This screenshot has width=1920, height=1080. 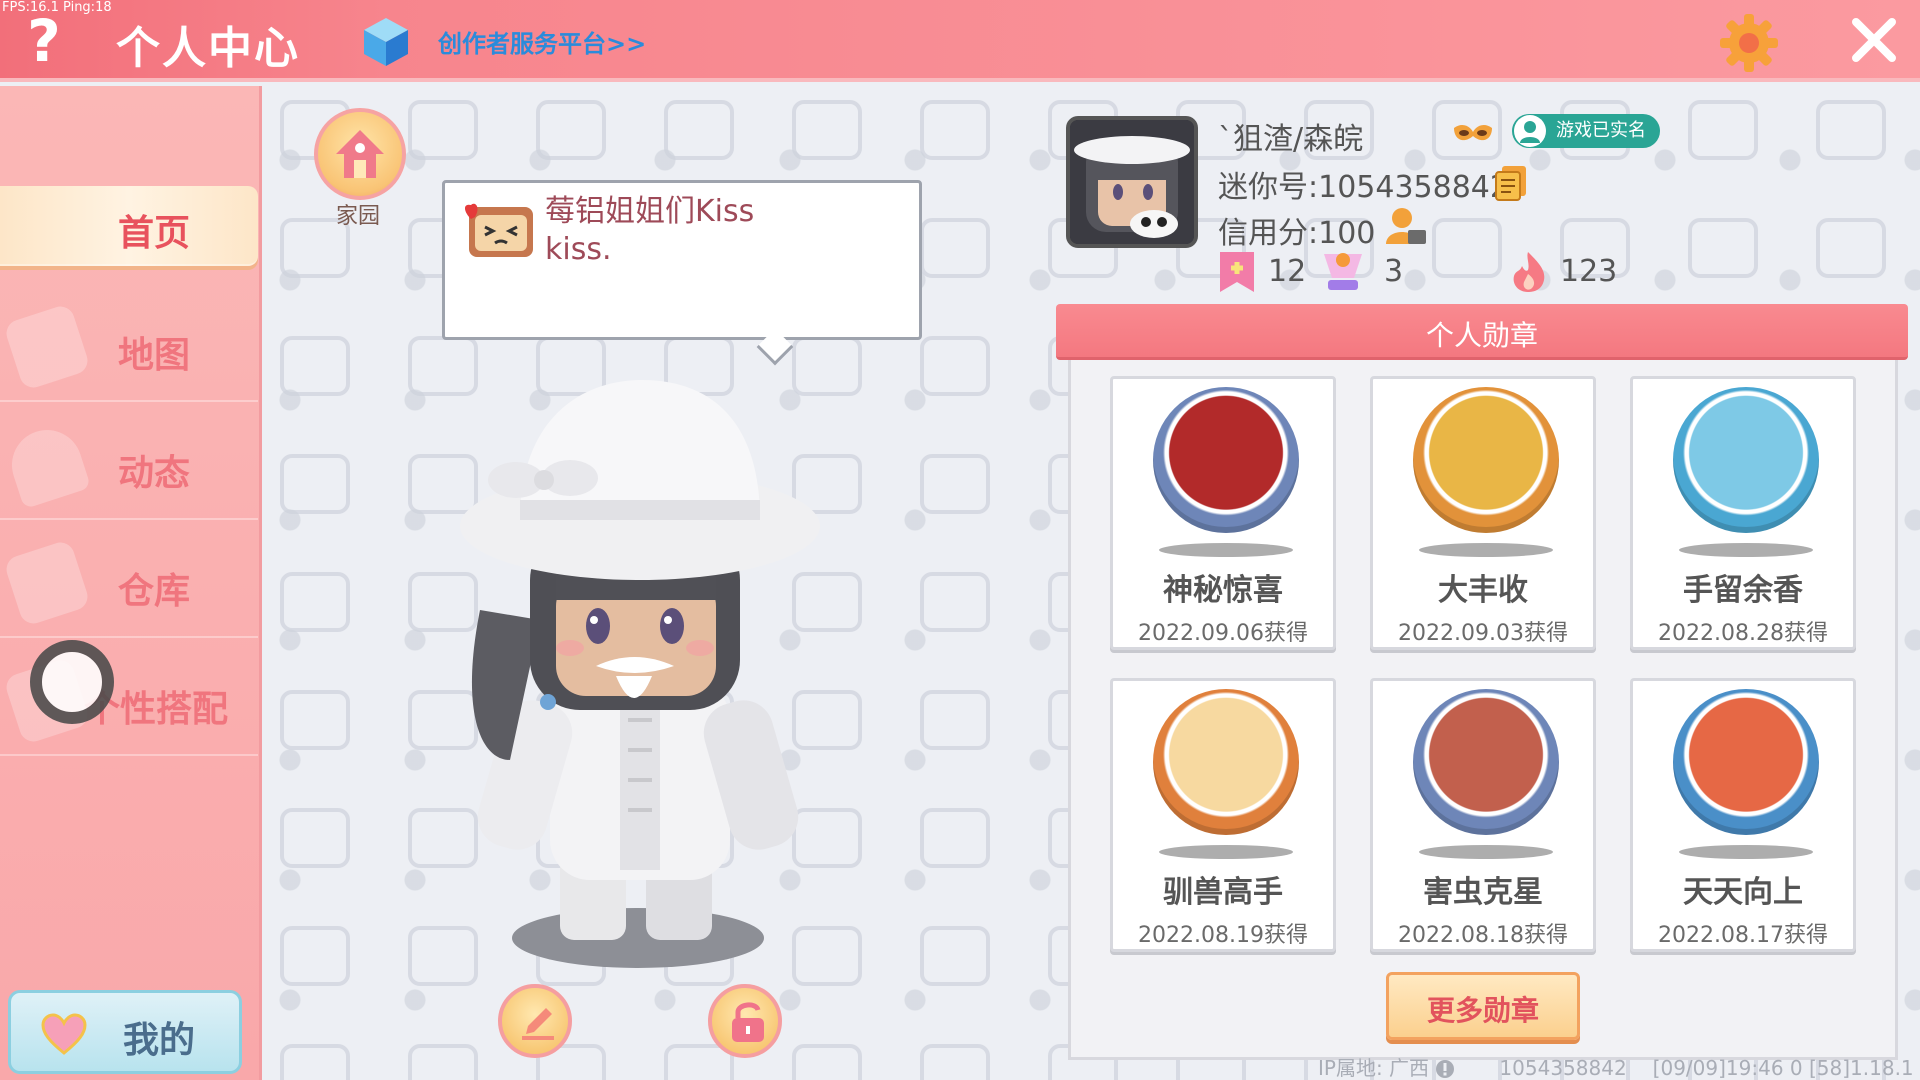 I want to click on medal-card: 大丰收 2022.09.03获得, so click(x=1483, y=513).